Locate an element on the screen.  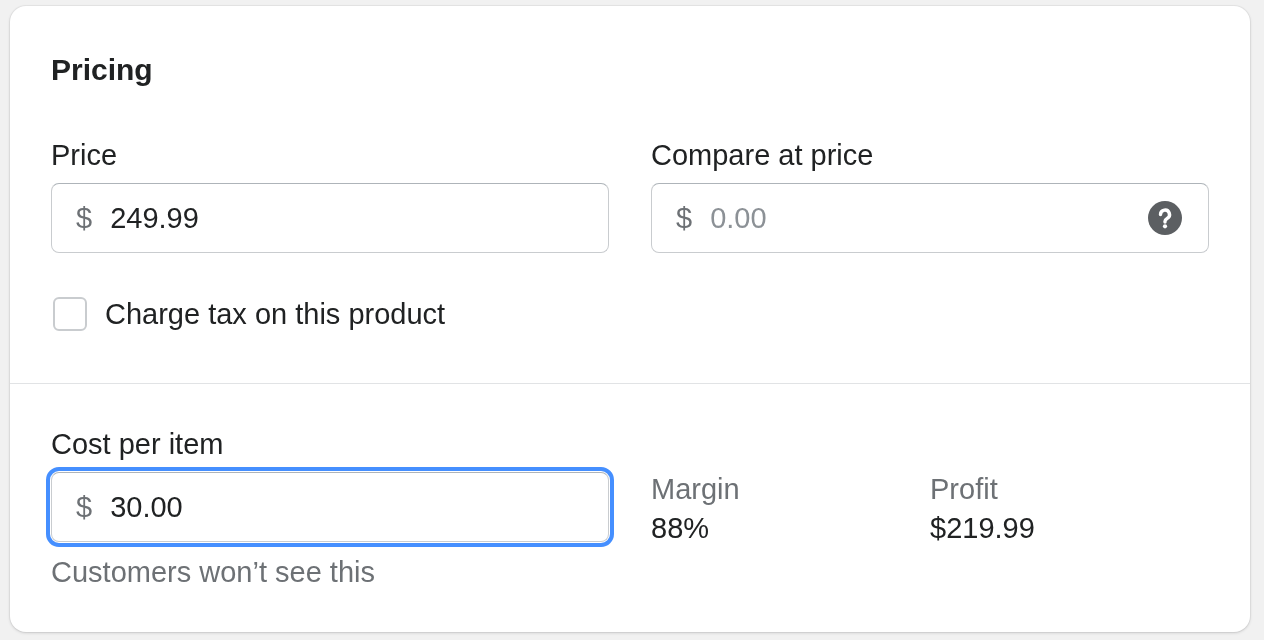
amount-input: 249.99 is located at coordinates (346, 218).